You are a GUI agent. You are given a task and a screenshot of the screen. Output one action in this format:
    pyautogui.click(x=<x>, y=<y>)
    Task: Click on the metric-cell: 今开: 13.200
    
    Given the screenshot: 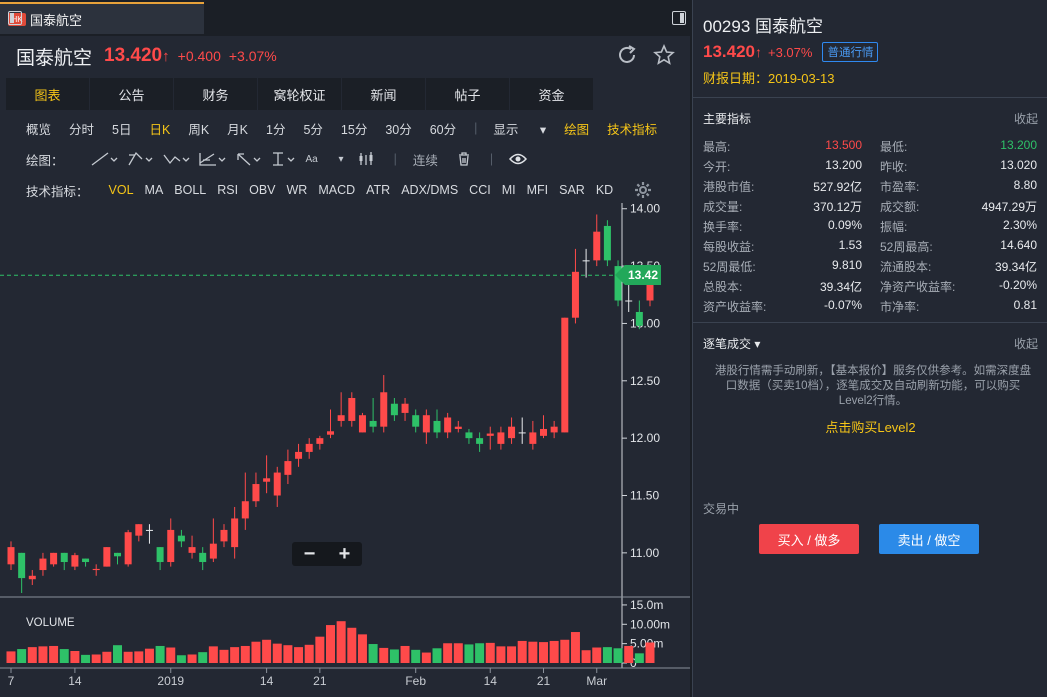 What is the action you would take?
    pyautogui.click(x=786, y=166)
    